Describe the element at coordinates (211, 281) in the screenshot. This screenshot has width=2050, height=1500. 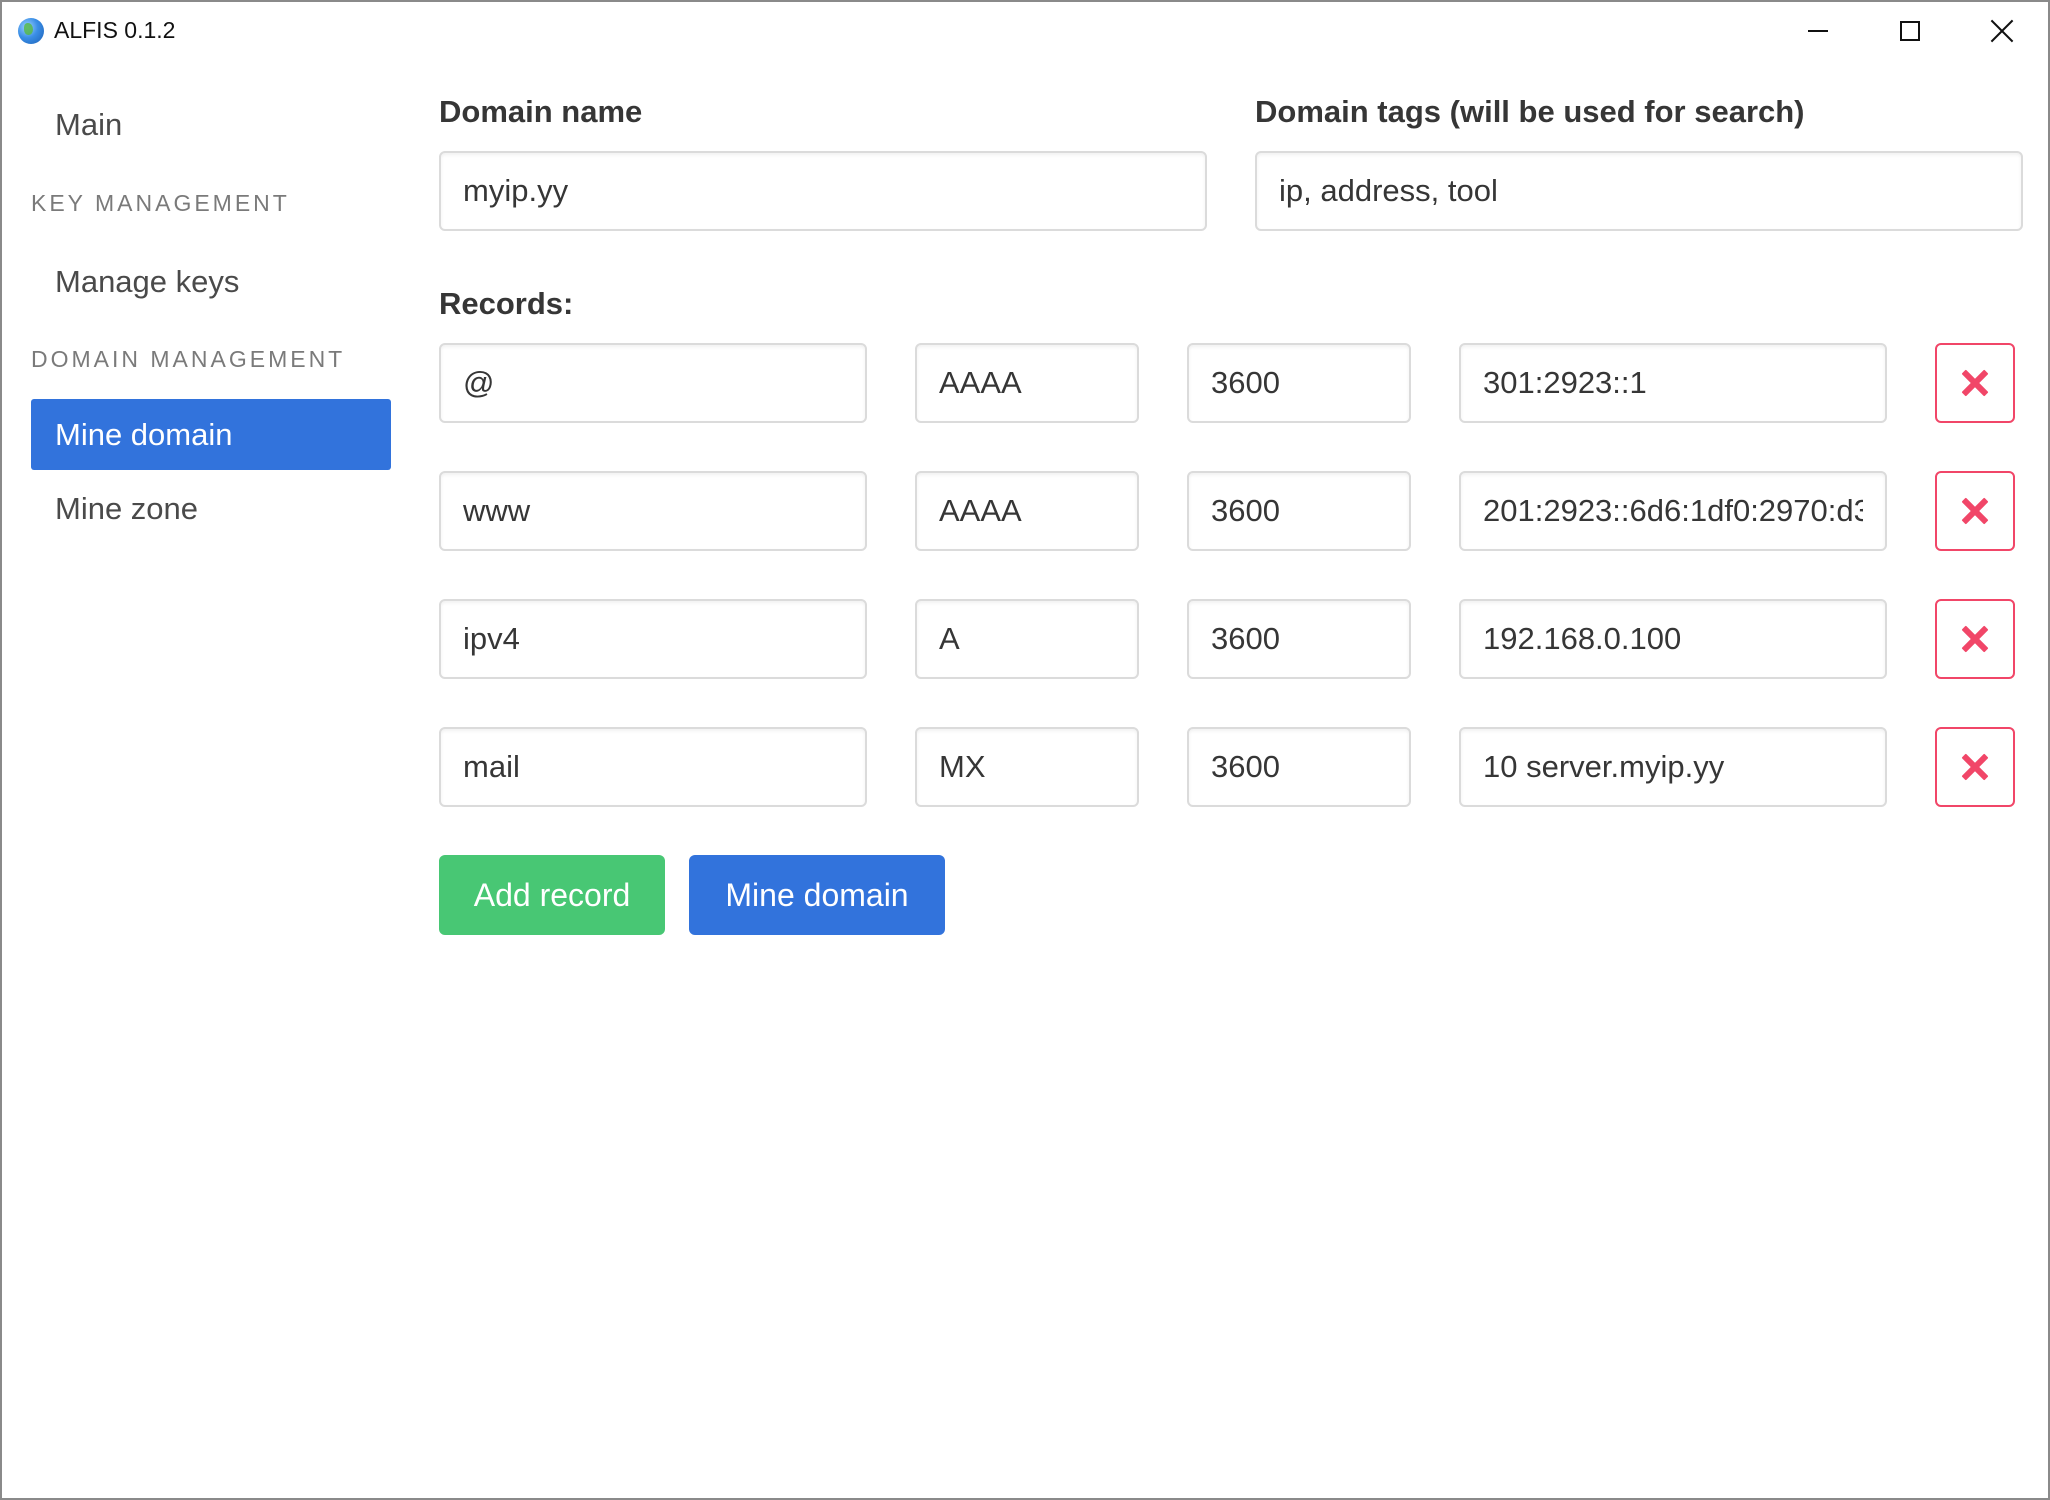
I see `sidebar-item-manage-keys: Manage keys` at that location.